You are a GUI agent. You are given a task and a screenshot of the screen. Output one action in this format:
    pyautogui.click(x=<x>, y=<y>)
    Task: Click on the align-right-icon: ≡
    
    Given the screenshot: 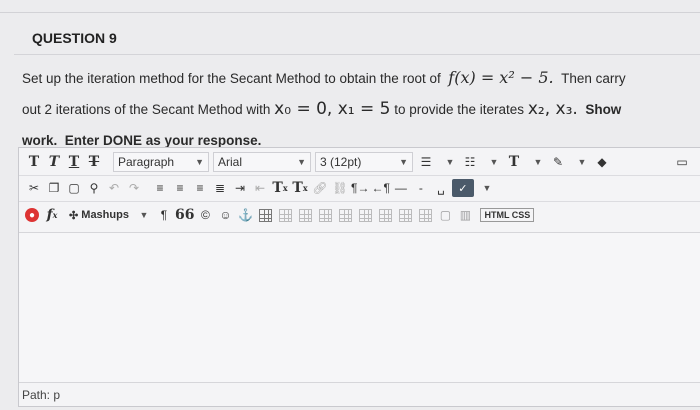 What is the action you would take?
    pyautogui.click(x=200, y=188)
    